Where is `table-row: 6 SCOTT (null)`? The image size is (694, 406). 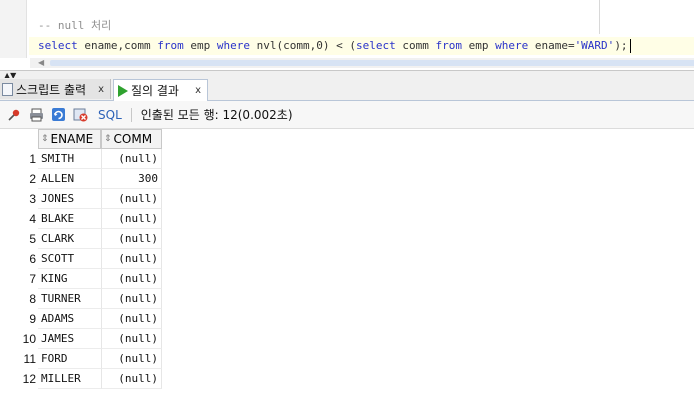
table-row: 6 SCOTT (null) is located at coordinates (81, 259).